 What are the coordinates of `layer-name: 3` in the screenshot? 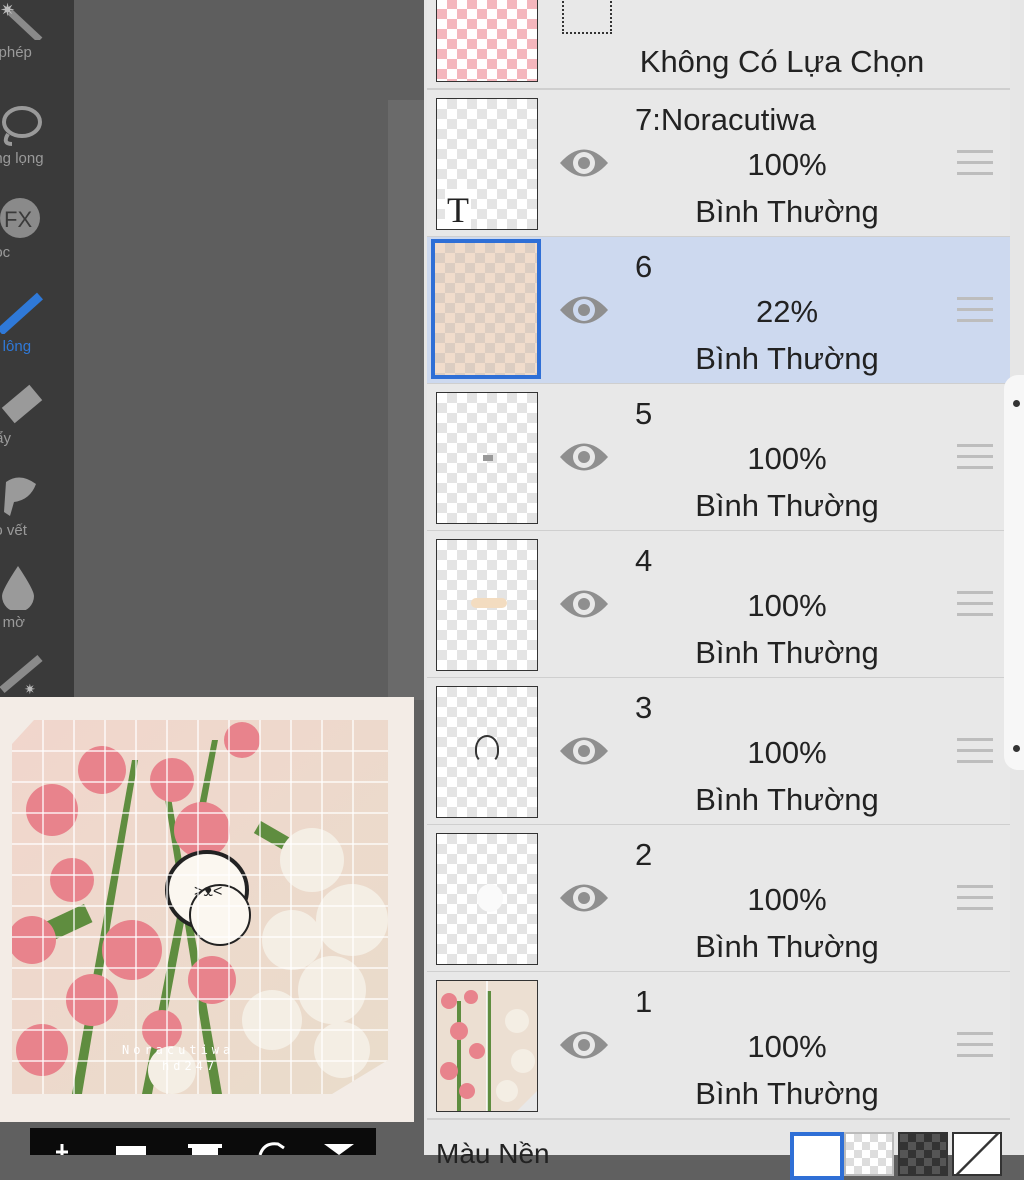 It's located at (644, 707).